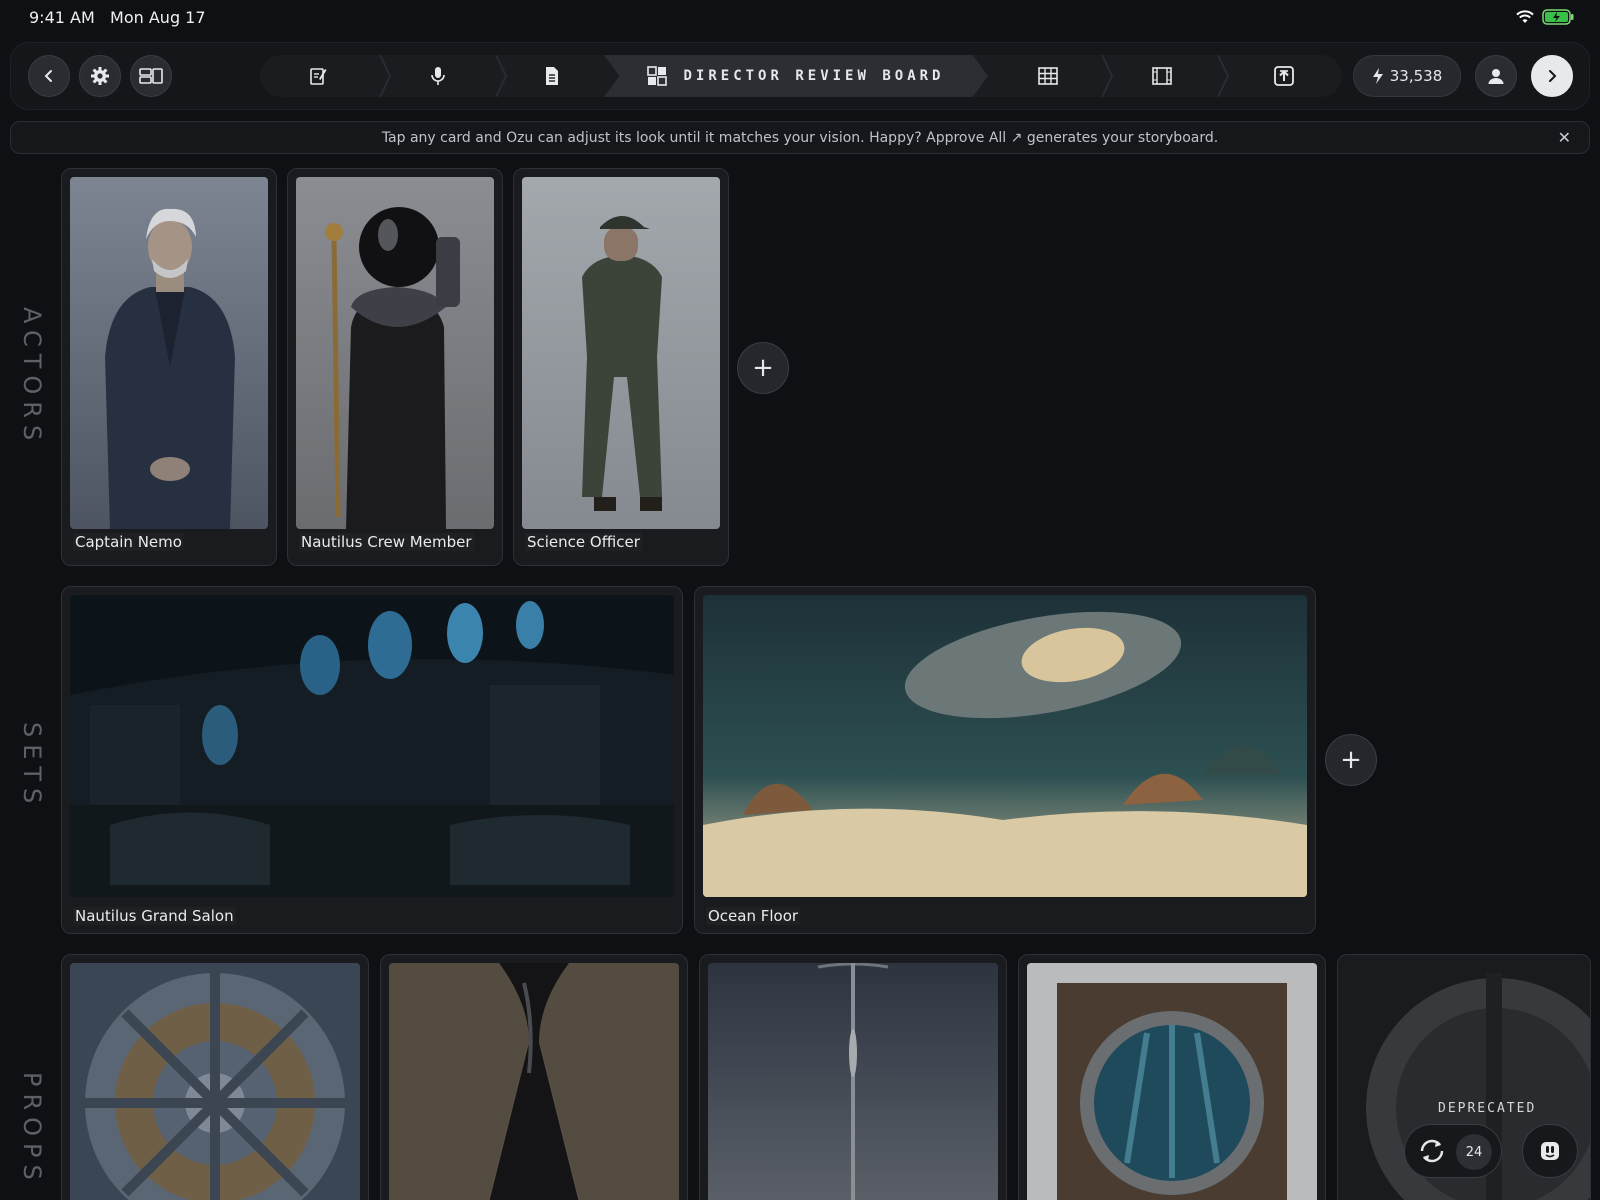  Describe the element at coordinates (1564, 137) in the screenshot. I see `close-icon: ✕` at that location.